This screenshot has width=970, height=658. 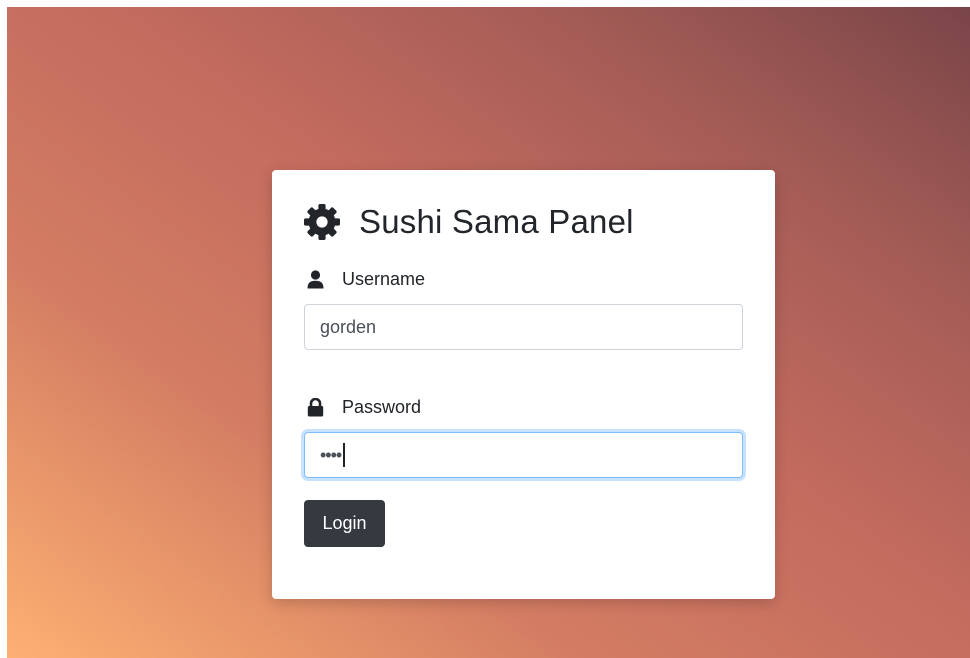 What do you see at coordinates (382, 407) in the screenshot?
I see `password-label-text: Password` at bounding box center [382, 407].